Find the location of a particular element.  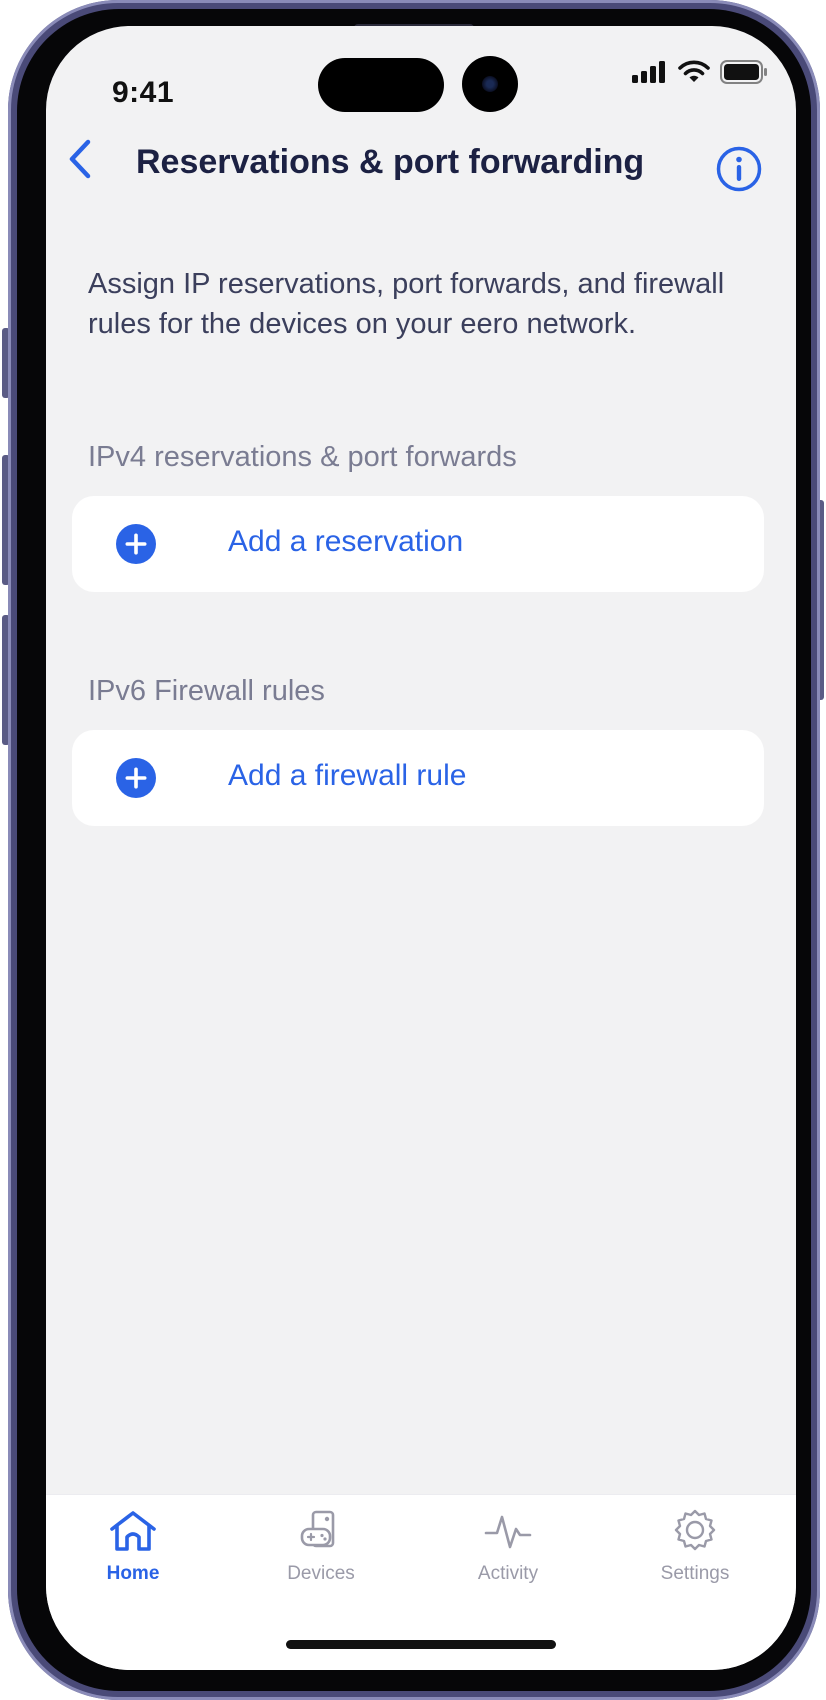

add-reservation-button: Add a reservation is located at coordinates (418, 544).